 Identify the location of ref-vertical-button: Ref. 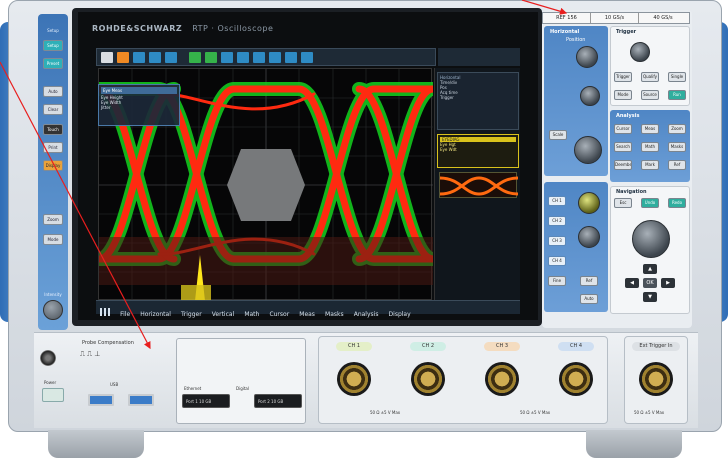
(589, 281).